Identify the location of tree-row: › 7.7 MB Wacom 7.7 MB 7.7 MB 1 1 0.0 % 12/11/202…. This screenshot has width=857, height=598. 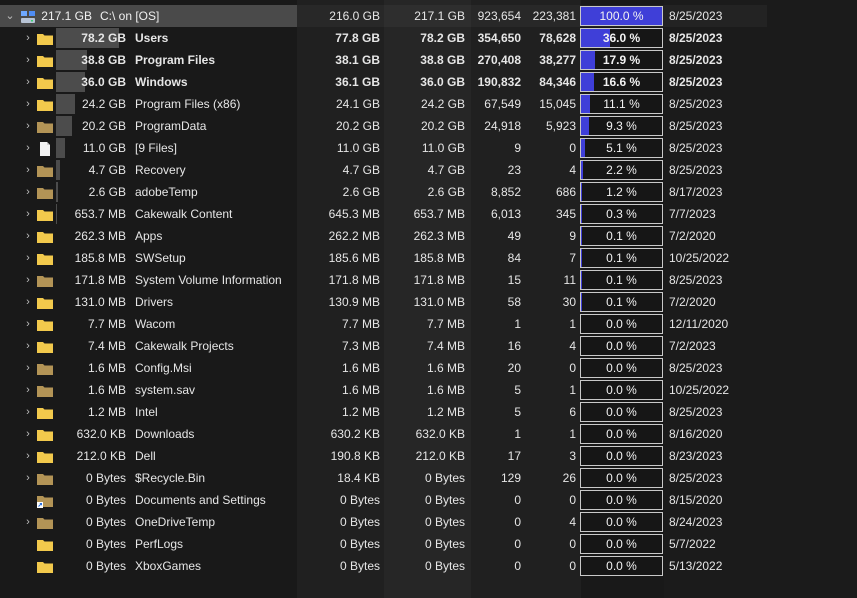
(428, 324).